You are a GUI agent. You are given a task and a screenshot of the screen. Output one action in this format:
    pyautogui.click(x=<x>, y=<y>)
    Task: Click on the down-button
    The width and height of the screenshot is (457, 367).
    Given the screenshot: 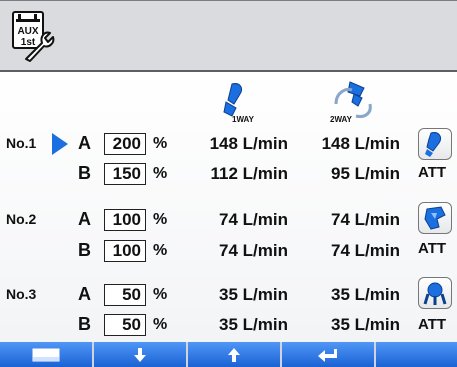 What is the action you would take?
    pyautogui.click(x=139, y=354)
    